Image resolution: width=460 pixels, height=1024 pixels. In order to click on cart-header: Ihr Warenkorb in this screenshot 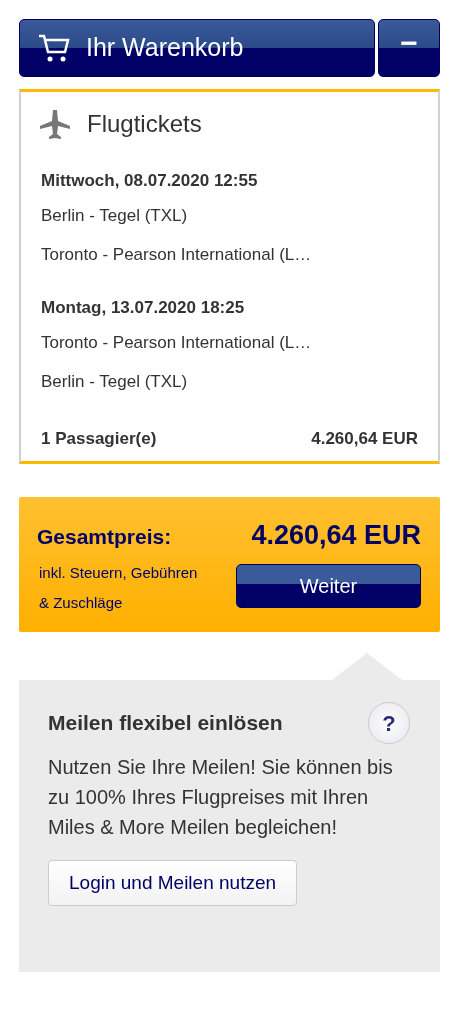, I will do `click(197, 48)`.